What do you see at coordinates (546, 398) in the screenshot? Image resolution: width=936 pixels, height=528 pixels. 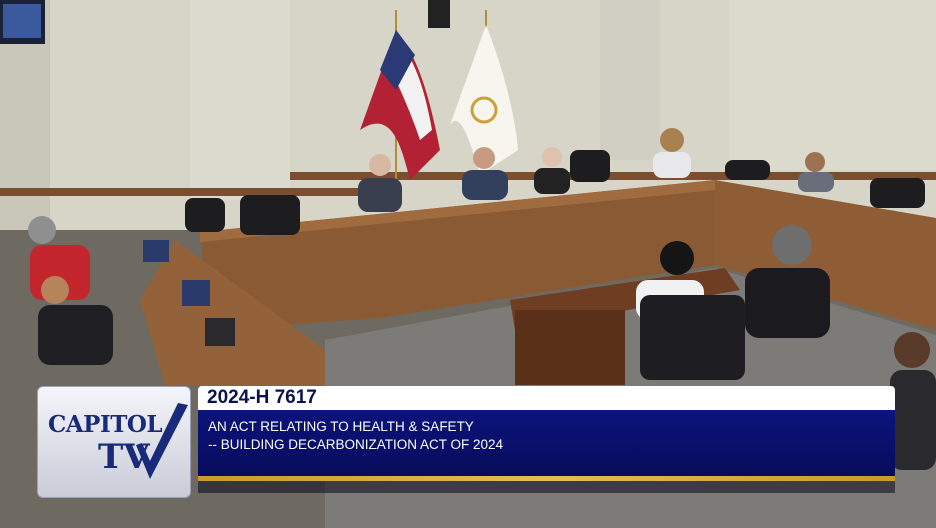 I see `bill-number-bar: 2024-H 7617` at bounding box center [546, 398].